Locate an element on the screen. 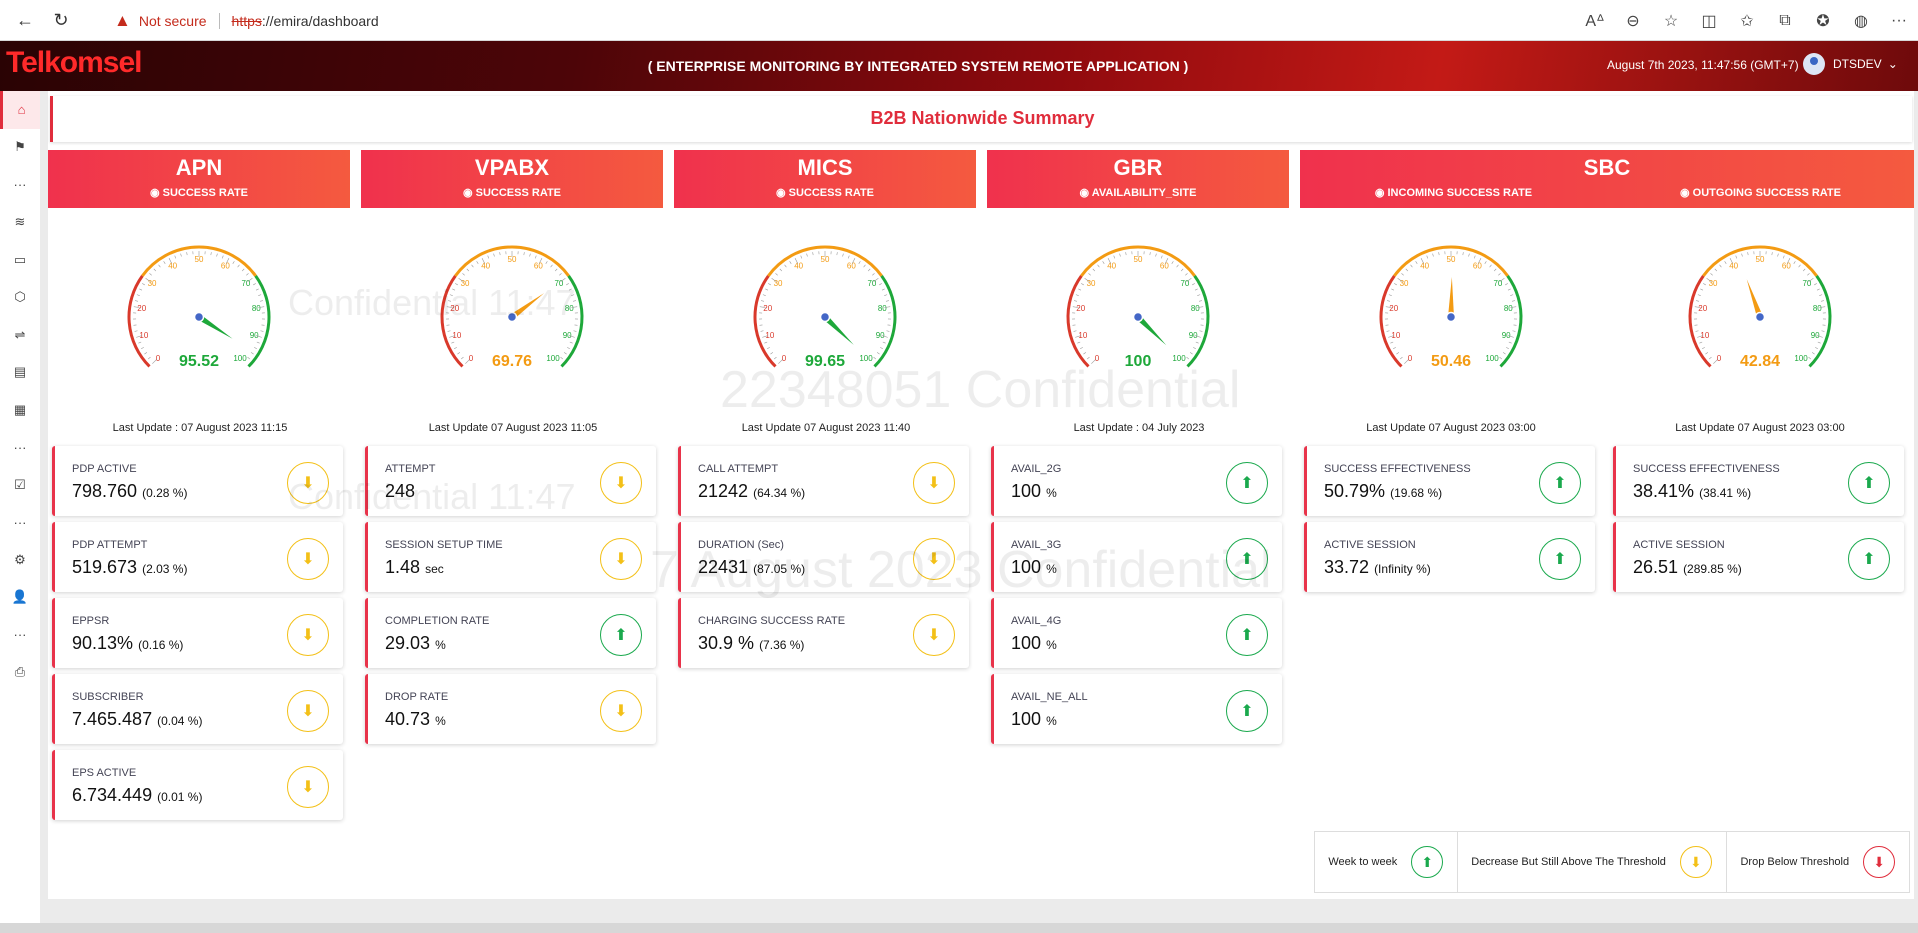 The image size is (1918, 933). user-icon: 👤 is located at coordinates (20, 598).